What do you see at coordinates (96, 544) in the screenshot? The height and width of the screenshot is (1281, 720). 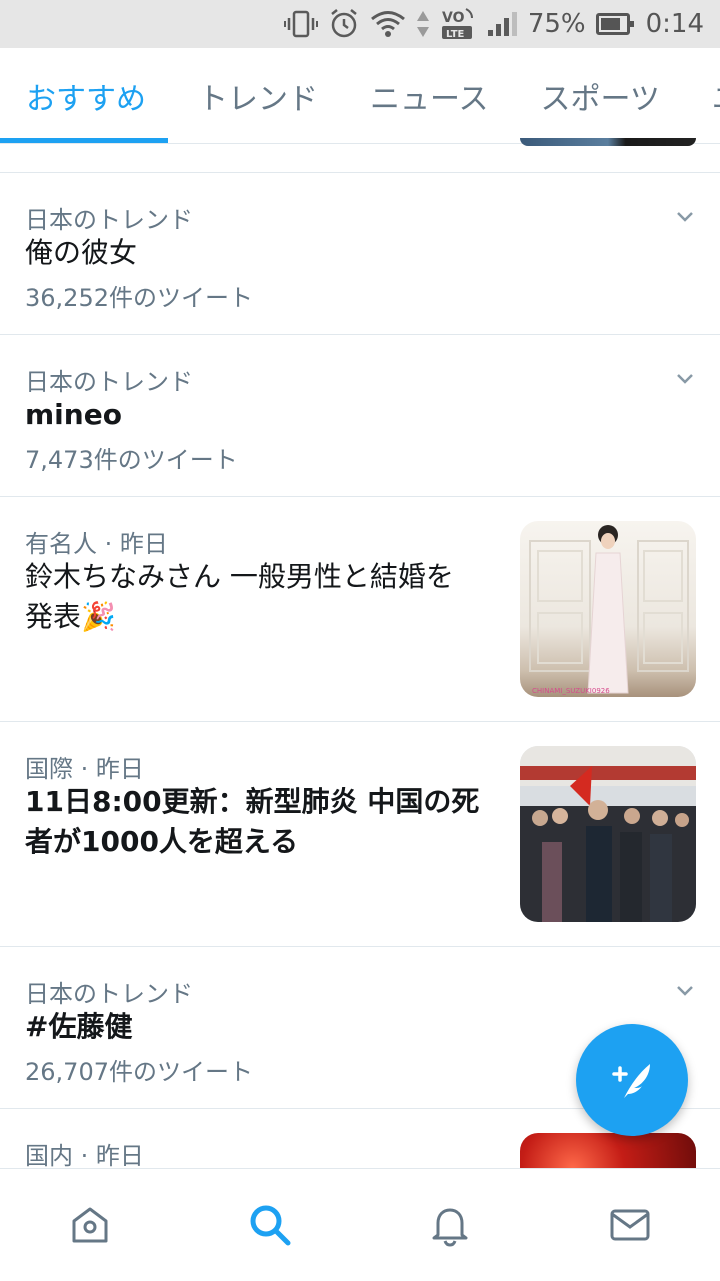 I see `news-context: 有名人 · 昨日` at bounding box center [96, 544].